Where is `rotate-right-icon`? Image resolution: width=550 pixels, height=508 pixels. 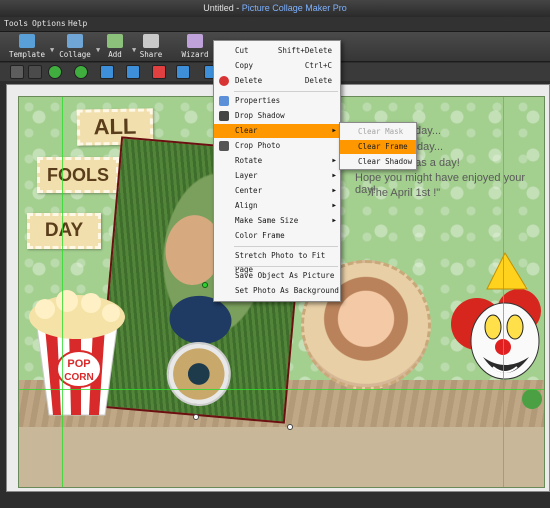 rotate-right-icon is located at coordinates (133, 72).